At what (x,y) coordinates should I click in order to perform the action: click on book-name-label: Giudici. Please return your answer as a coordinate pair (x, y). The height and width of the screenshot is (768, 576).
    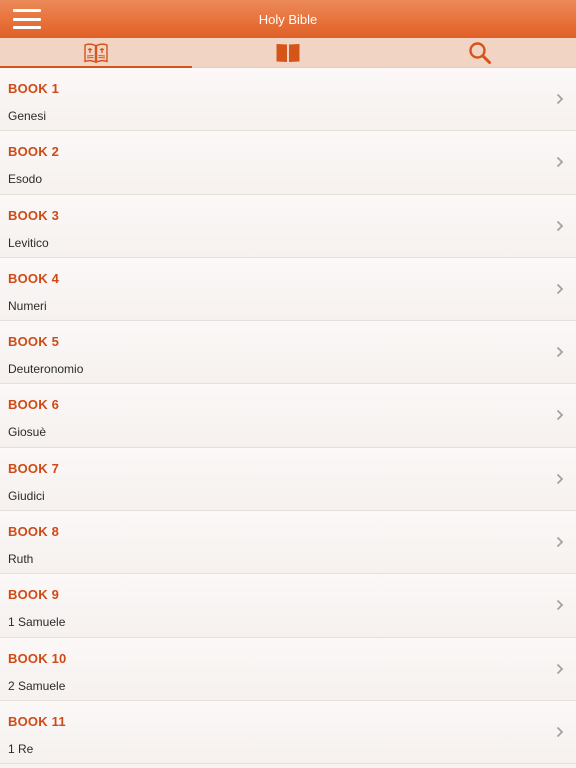
    Looking at the image, I should click on (26, 495).